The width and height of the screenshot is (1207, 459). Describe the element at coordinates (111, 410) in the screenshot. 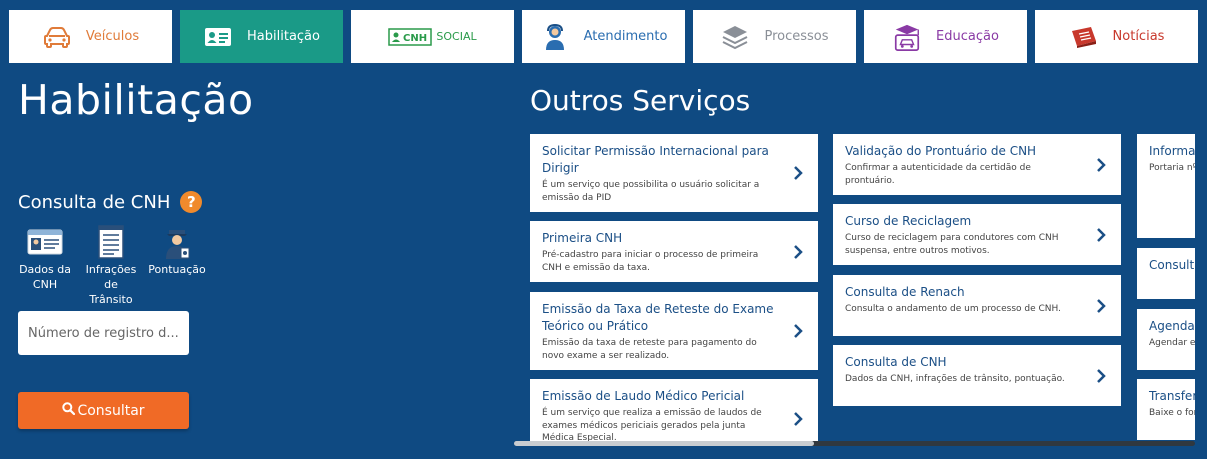

I see `consultar-label: Consultar` at that location.